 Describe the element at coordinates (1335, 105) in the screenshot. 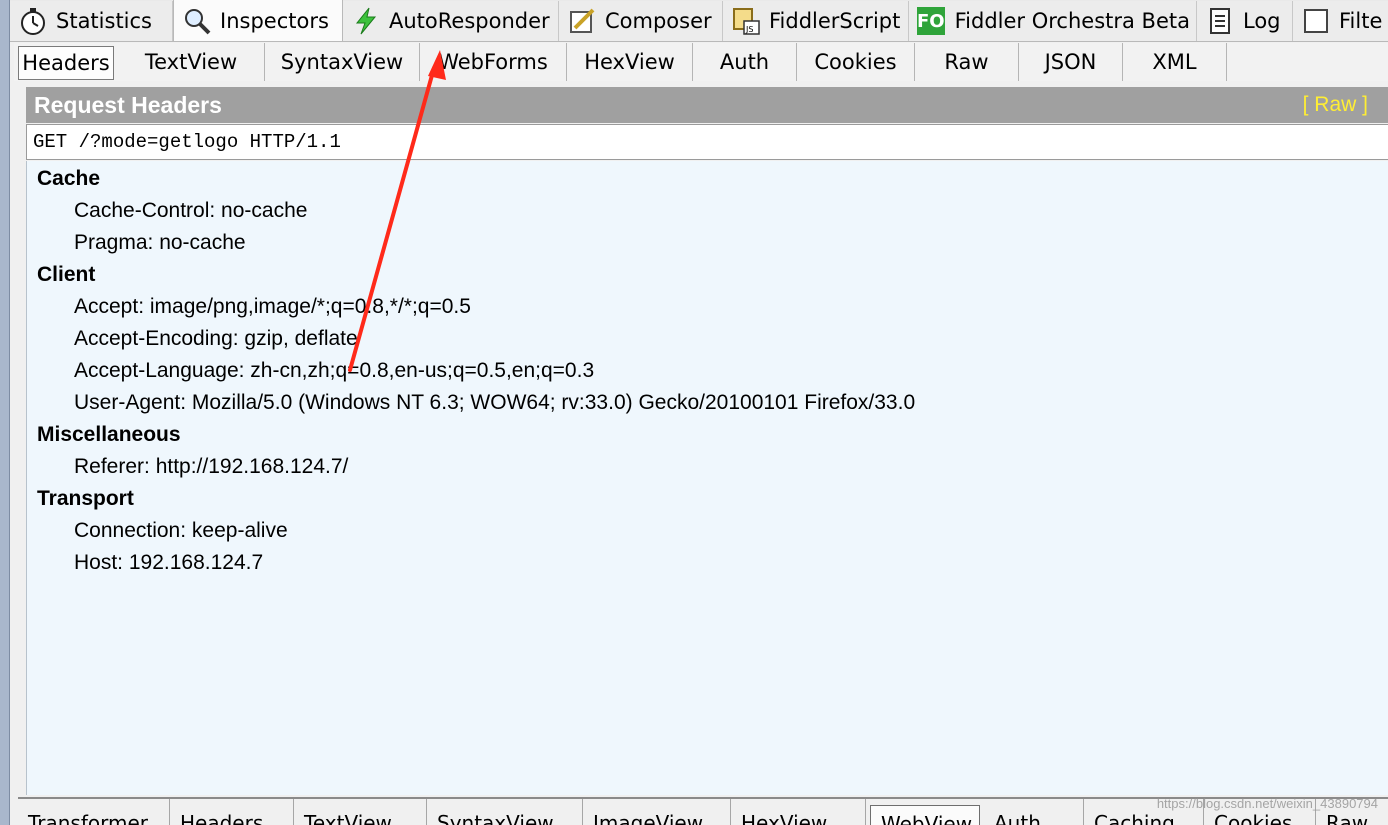

I see `raw-link: [ Raw ]` at that location.